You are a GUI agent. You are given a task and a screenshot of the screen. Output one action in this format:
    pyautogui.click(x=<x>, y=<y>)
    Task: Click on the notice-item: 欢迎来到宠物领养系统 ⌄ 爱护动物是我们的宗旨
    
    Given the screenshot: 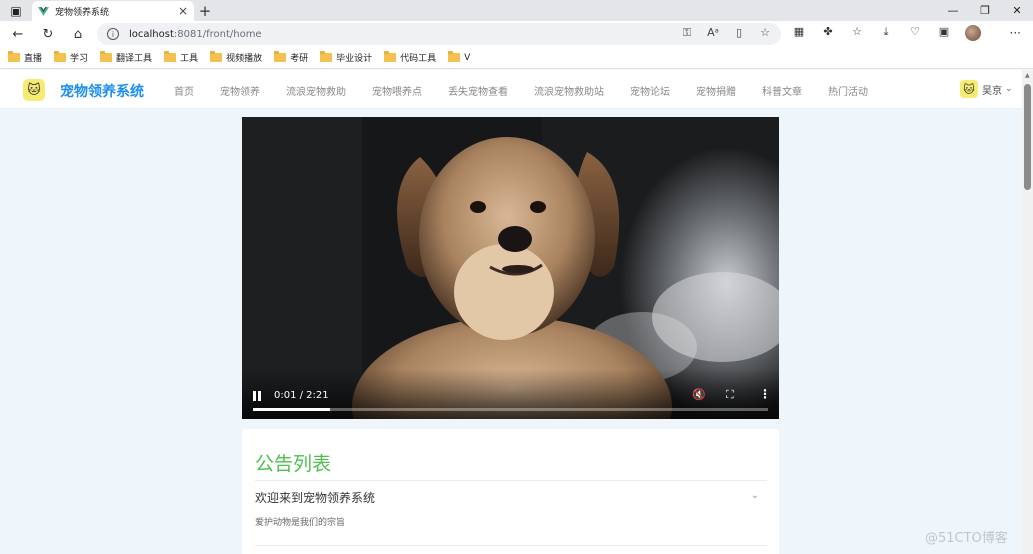 What is the action you would take?
    pyautogui.click(x=511, y=504)
    